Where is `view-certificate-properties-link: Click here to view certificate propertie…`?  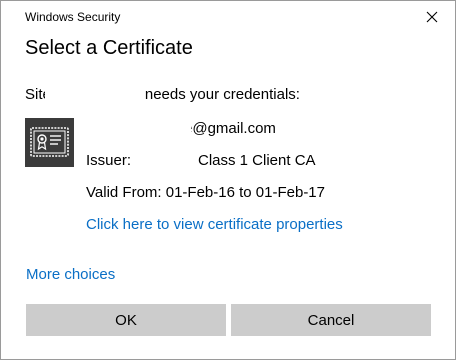 view-certificate-properties-link: Click here to view certificate propertie… is located at coordinates (214, 224).